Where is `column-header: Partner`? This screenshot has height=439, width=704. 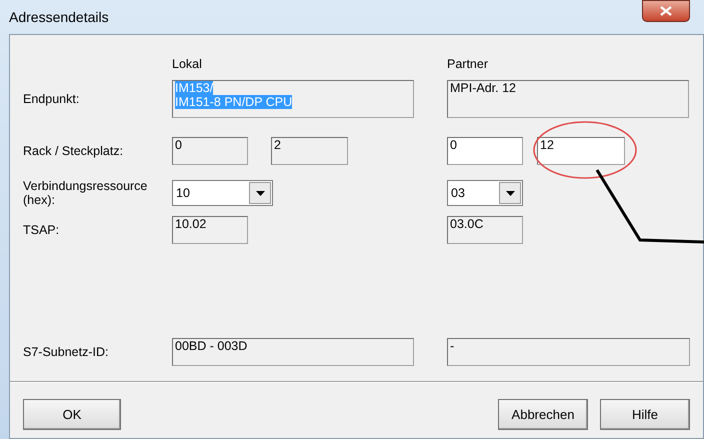
column-header: Partner is located at coordinates (467, 64).